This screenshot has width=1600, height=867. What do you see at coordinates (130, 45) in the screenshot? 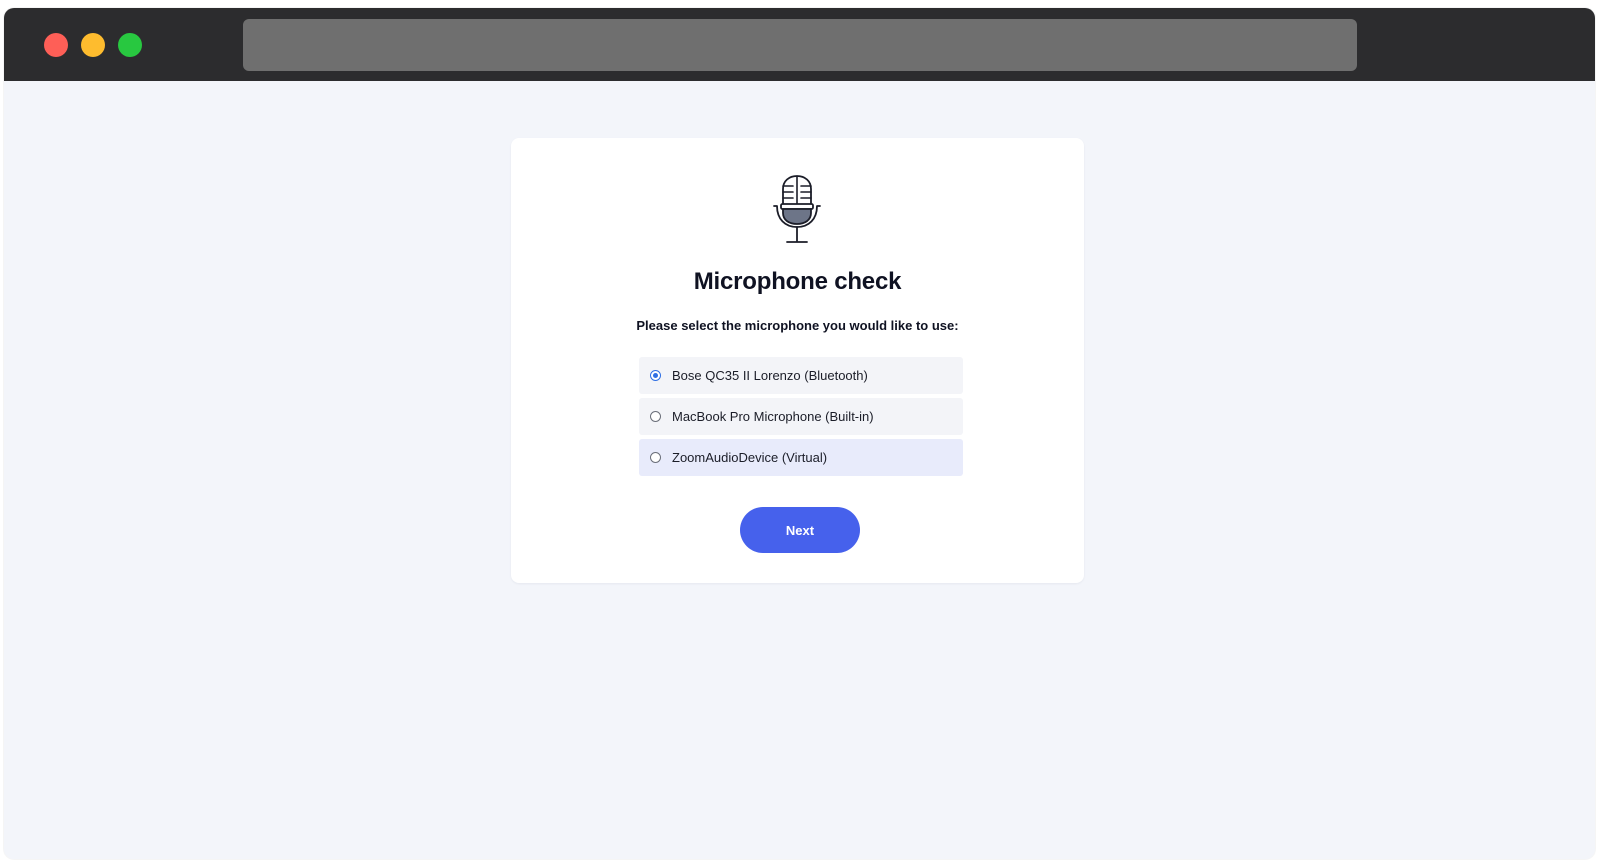
I see `zoom-window-button` at bounding box center [130, 45].